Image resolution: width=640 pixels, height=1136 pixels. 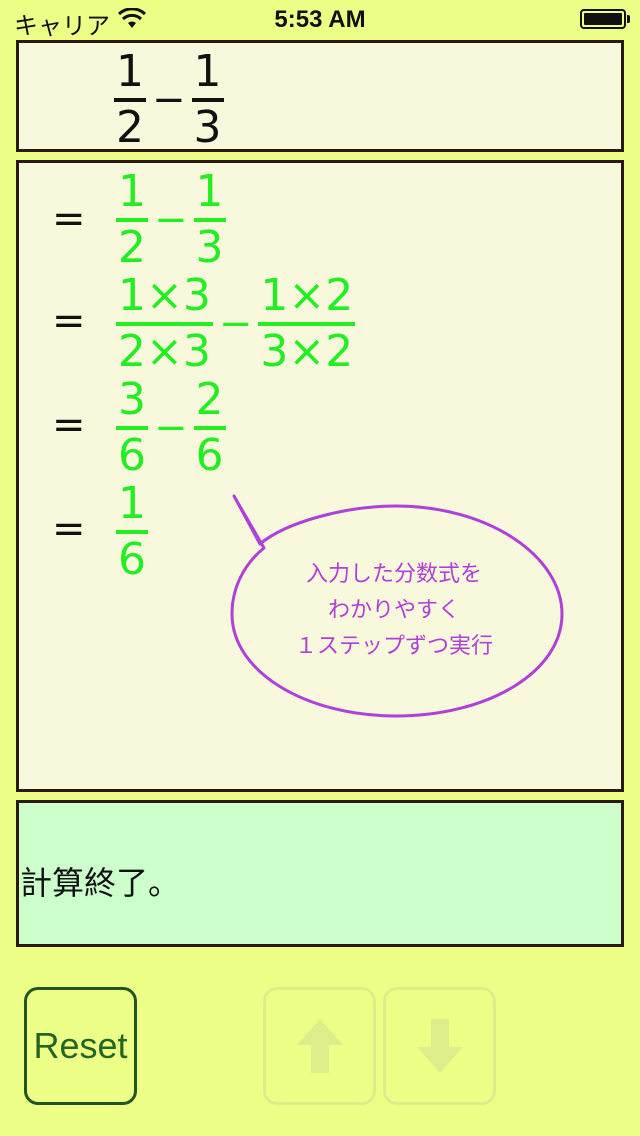 What do you see at coordinates (207, 99) in the screenshot?
I see `fraction: 1 3` at bounding box center [207, 99].